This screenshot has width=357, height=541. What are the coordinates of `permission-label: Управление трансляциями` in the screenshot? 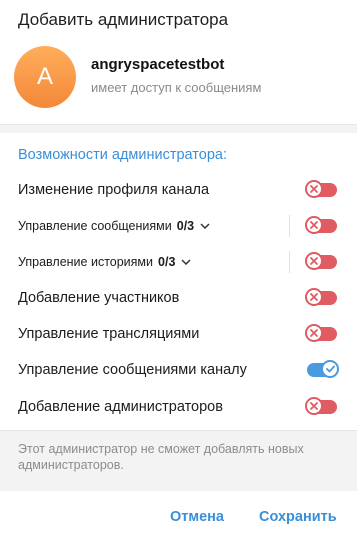 It's located at (109, 334).